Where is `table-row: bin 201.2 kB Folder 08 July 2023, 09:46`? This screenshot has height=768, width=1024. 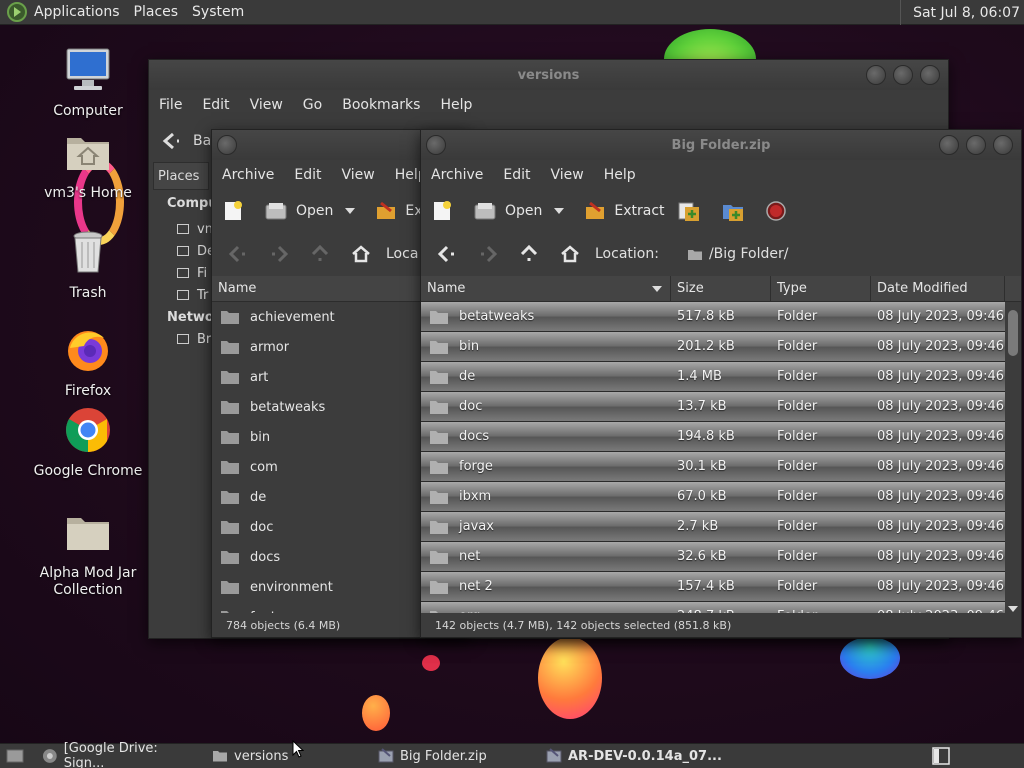 table-row: bin 201.2 kB Folder 08 July 2023, 09:46 is located at coordinates (713, 347).